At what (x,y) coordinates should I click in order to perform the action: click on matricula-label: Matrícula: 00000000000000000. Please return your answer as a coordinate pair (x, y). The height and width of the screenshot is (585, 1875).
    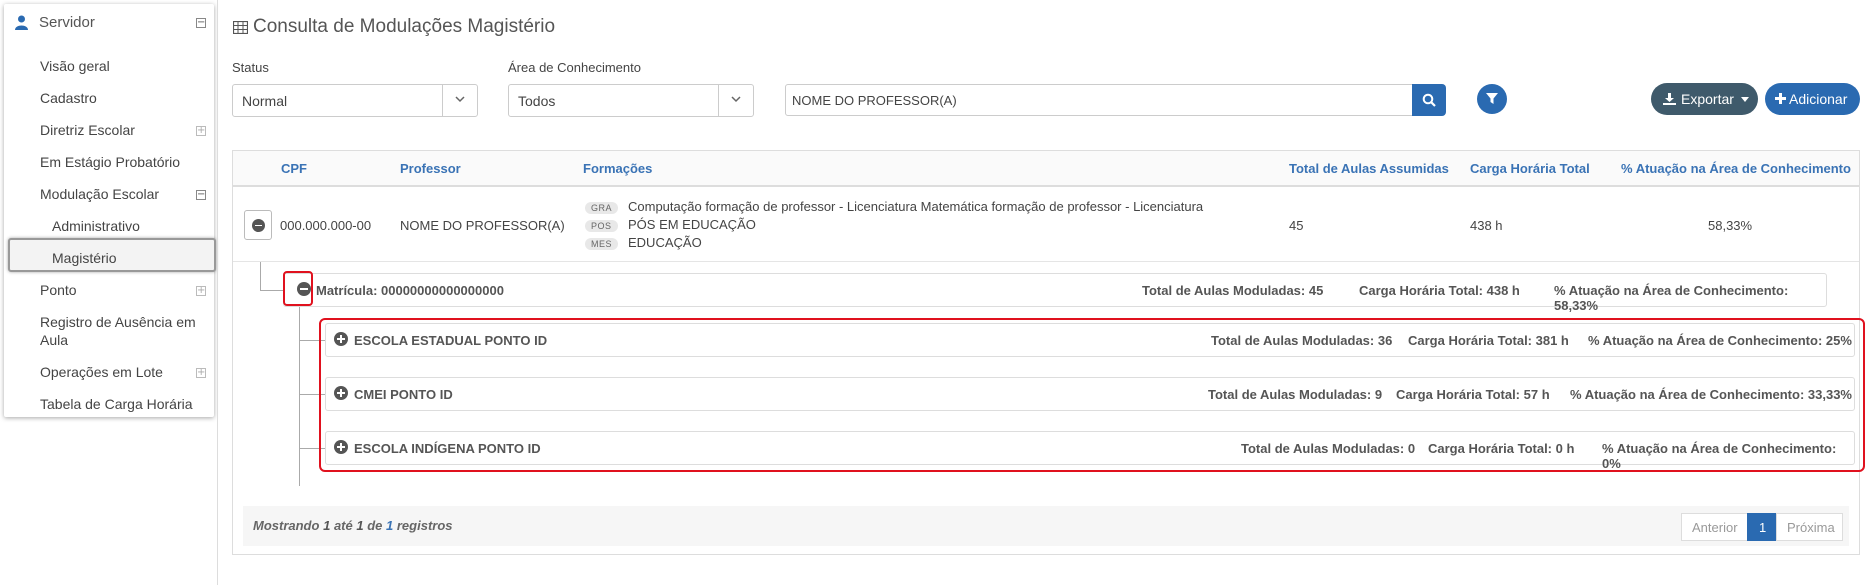
    Looking at the image, I should click on (410, 290).